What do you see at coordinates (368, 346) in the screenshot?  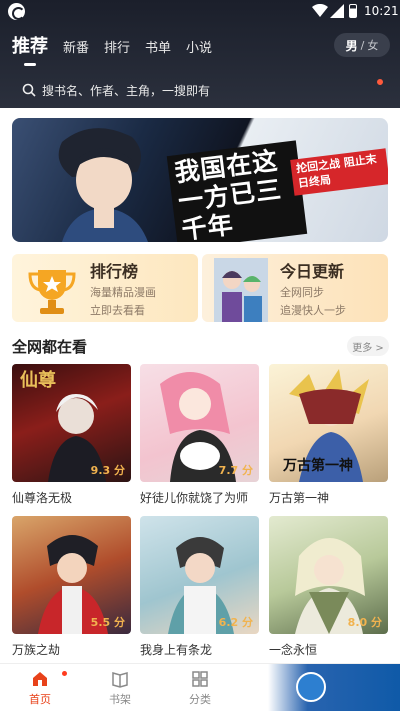 I see `more-button: 更多 >` at bounding box center [368, 346].